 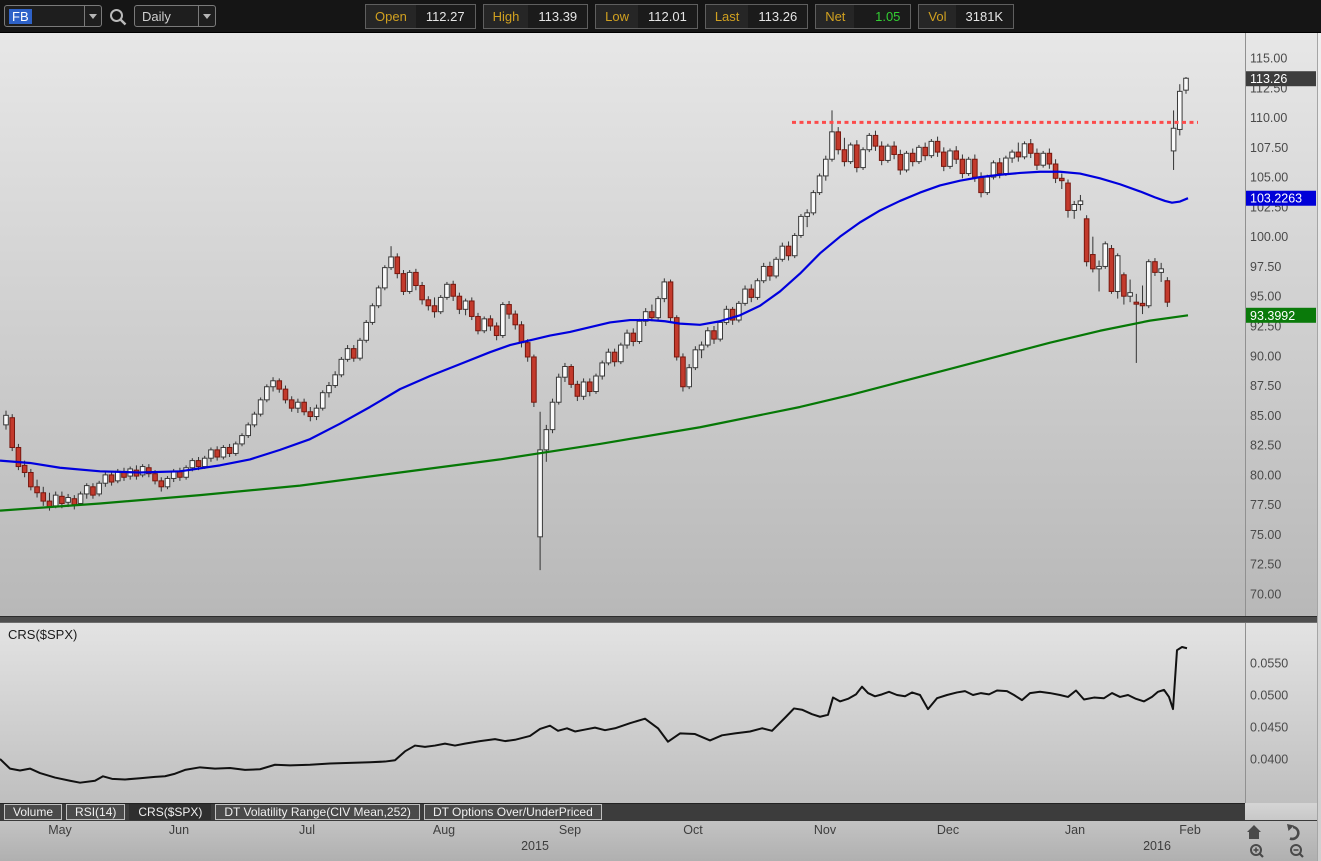 I want to click on home-button, so click(x=1254, y=832).